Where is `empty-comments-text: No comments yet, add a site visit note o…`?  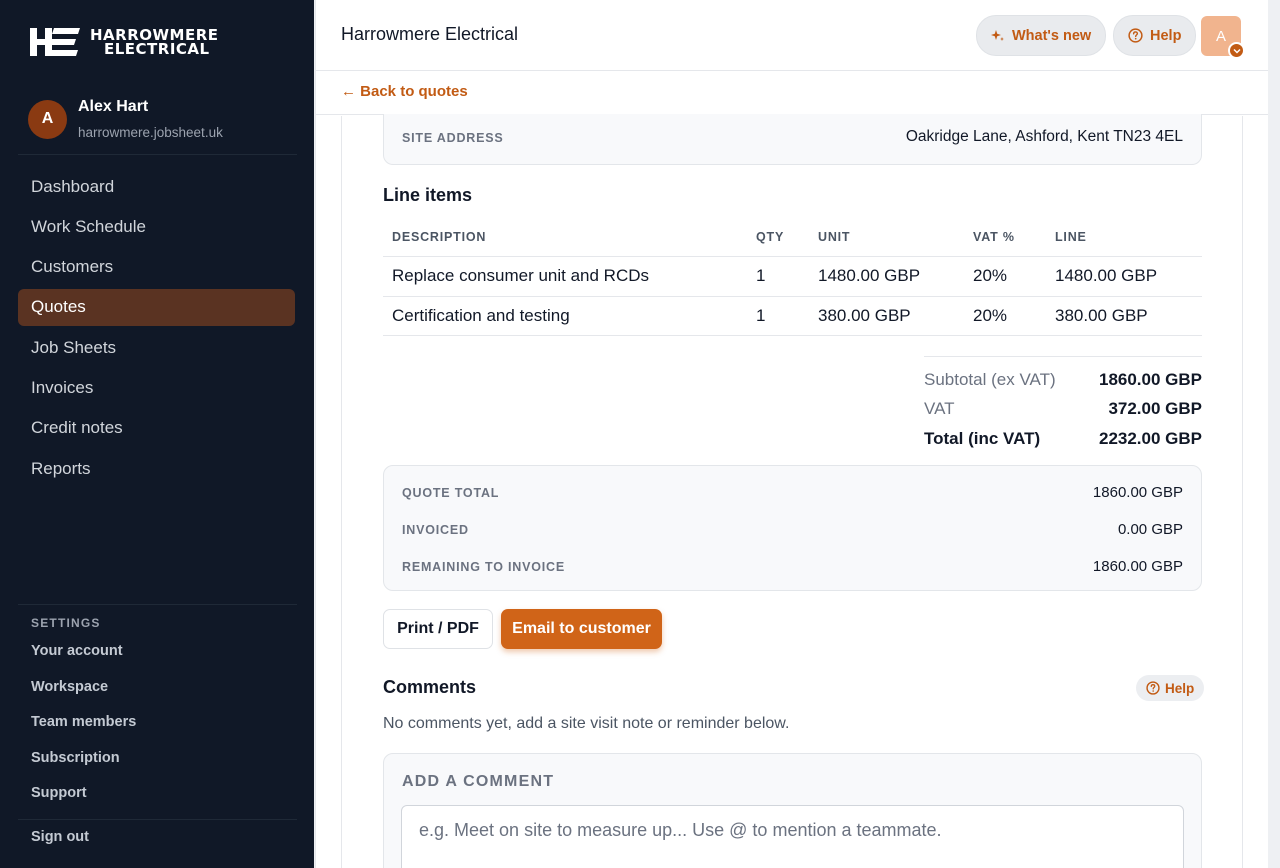 empty-comments-text: No comments yet, add a site visit note o… is located at coordinates (586, 723).